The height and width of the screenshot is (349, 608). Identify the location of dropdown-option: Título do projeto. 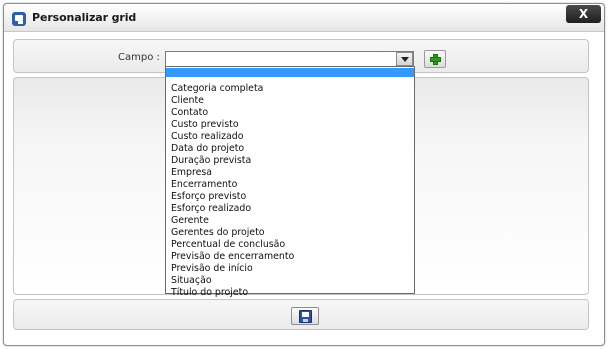
(290, 293).